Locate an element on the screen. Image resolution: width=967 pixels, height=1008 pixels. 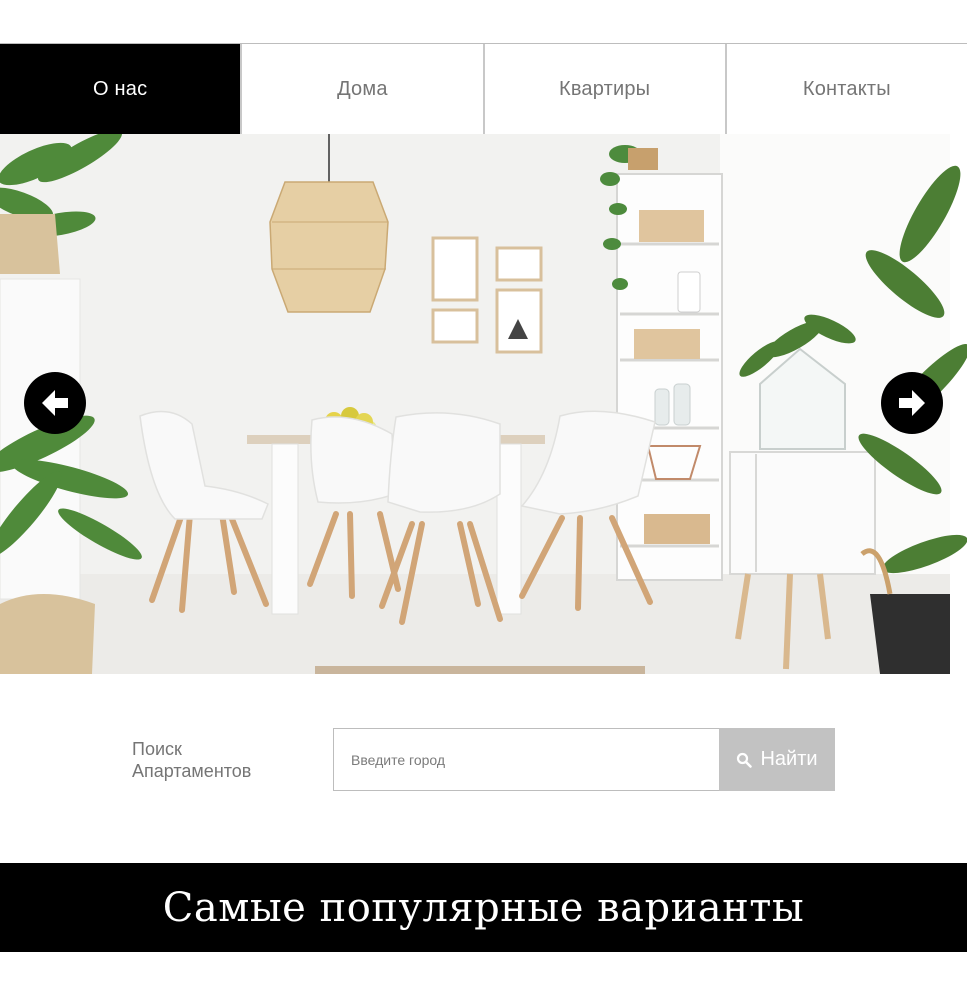
search-icon is located at coordinates (745, 760).